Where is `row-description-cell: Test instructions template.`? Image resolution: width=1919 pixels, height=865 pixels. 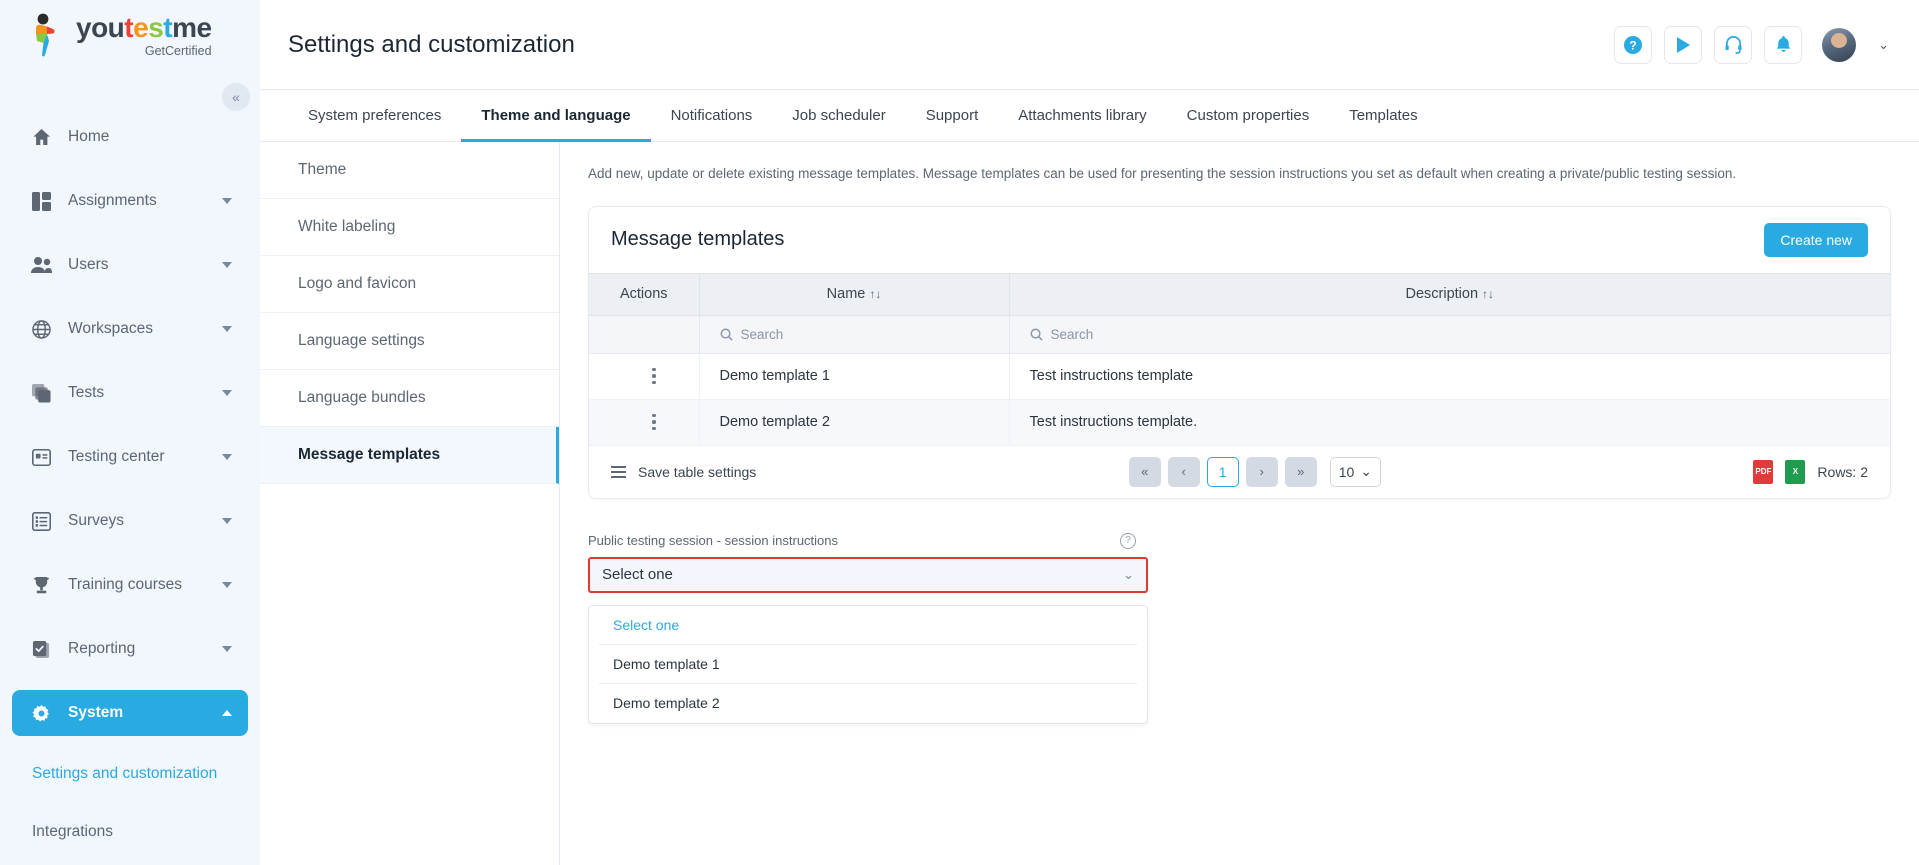
row-description-cell: Test instructions template. is located at coordinates (1449, 422).